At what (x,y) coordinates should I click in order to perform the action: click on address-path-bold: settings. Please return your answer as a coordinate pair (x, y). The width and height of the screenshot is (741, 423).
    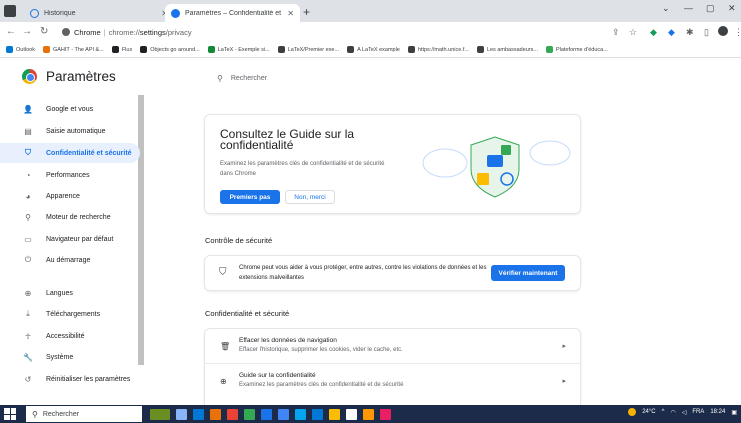
    Looking at the image, I should click on (152, 32).